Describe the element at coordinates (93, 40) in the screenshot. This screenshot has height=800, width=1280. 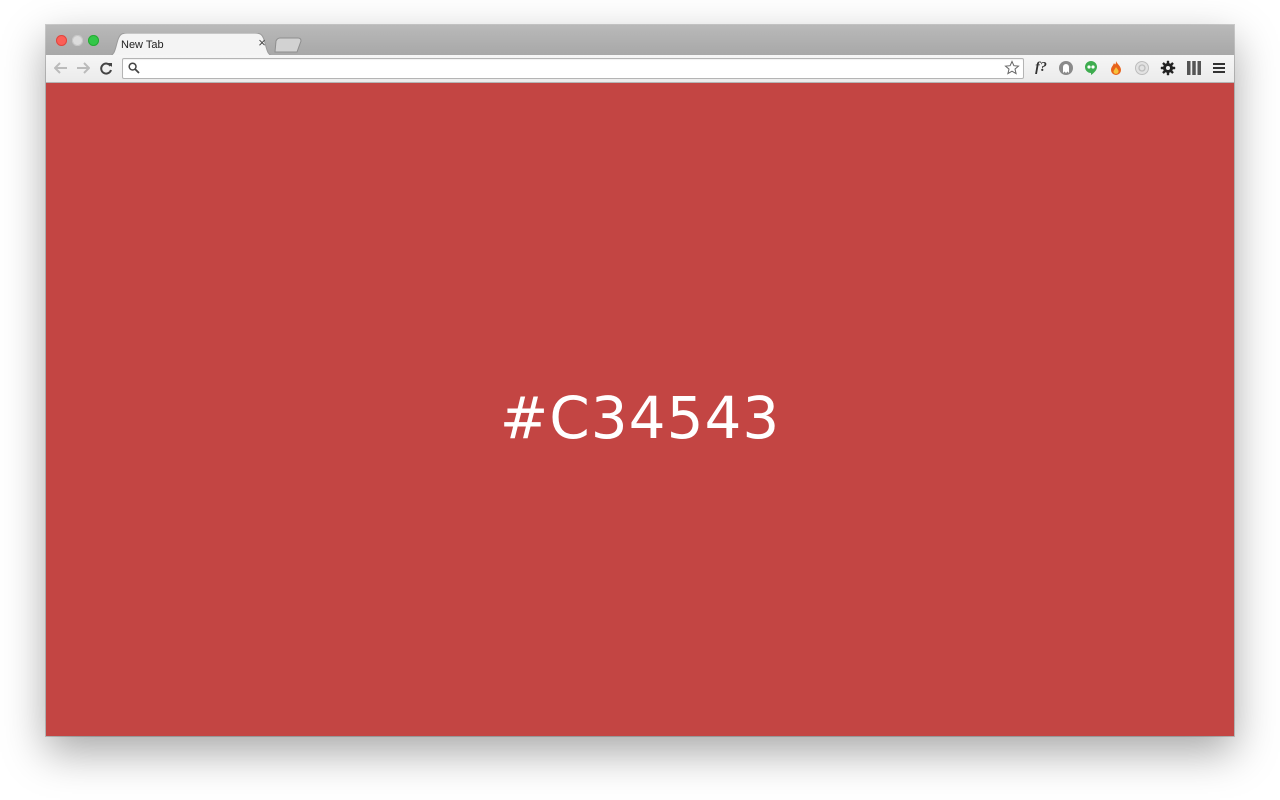
I see `maximize-window-button` at that location.